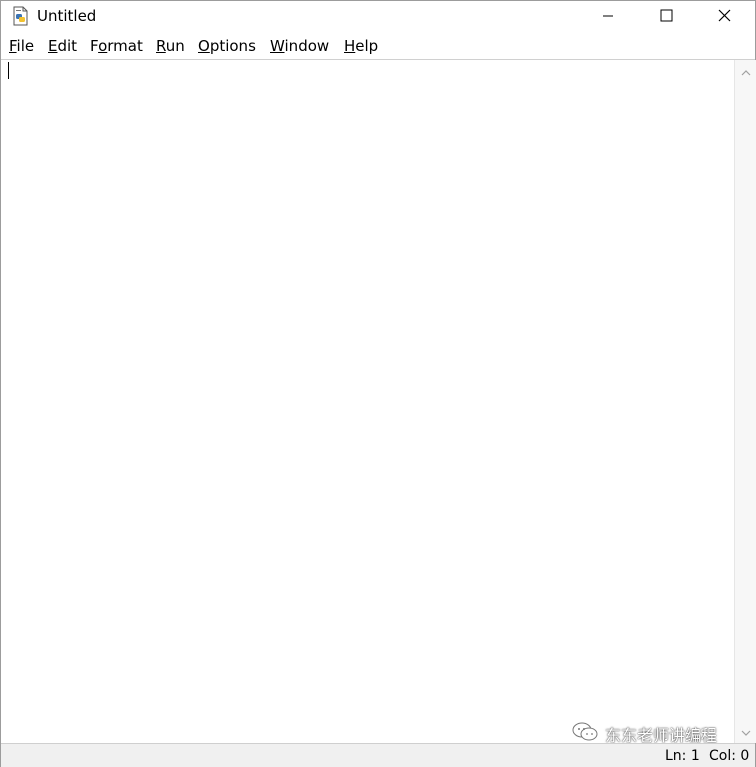 This screenshot has width=756, height=767. What do you see at coordinates (116, 46) in the screenshot?
I see `menu-format: Format` at bounding box center [116, 46].